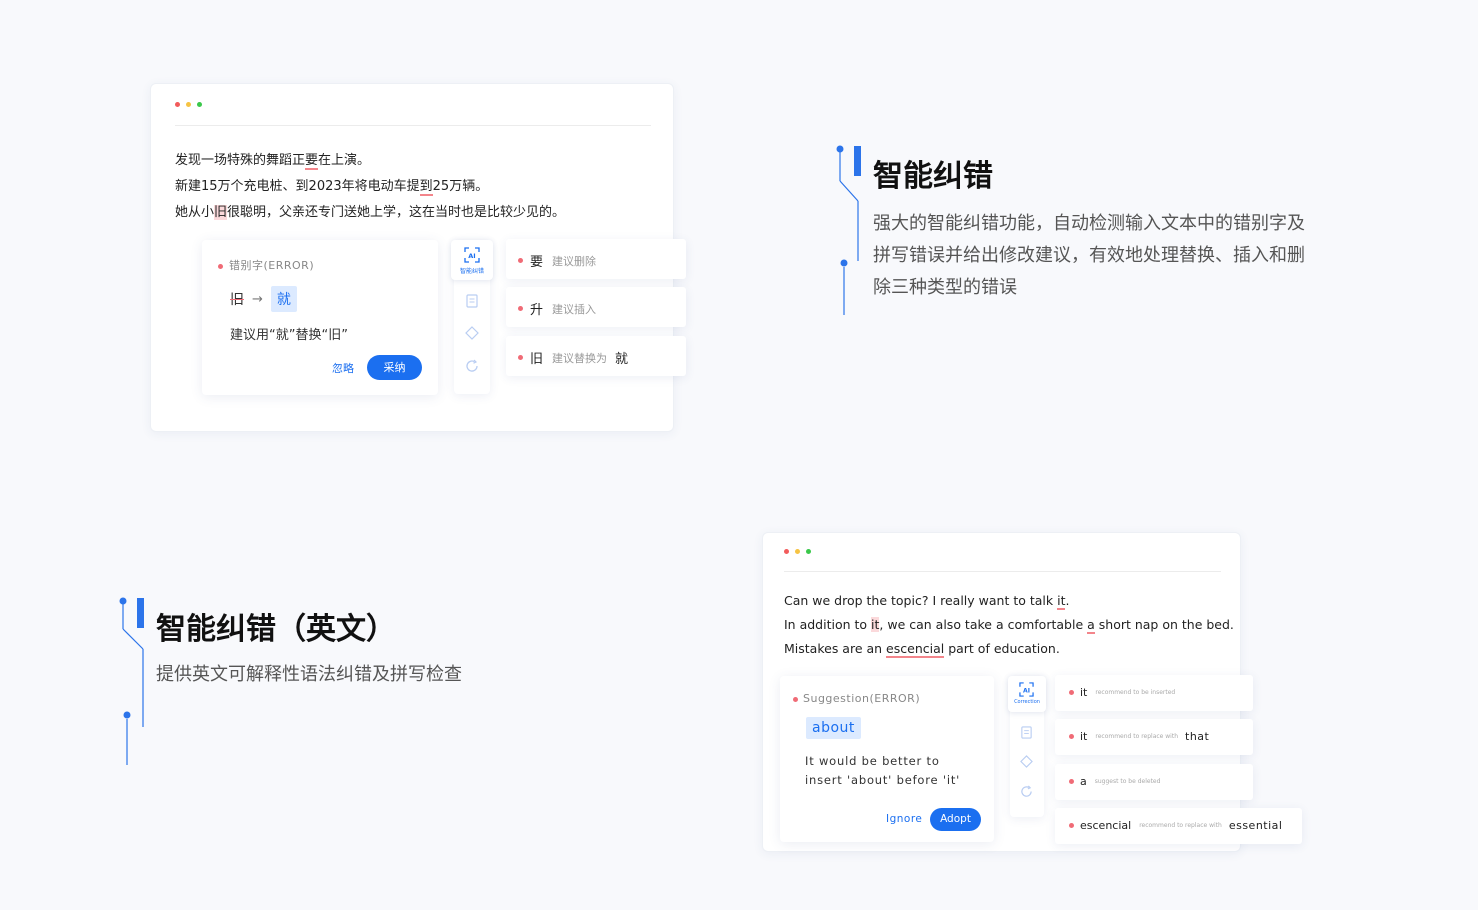 The image size is (1478, 910). I want to click on suggestion-hint: 建议插入, so click(574, 309).